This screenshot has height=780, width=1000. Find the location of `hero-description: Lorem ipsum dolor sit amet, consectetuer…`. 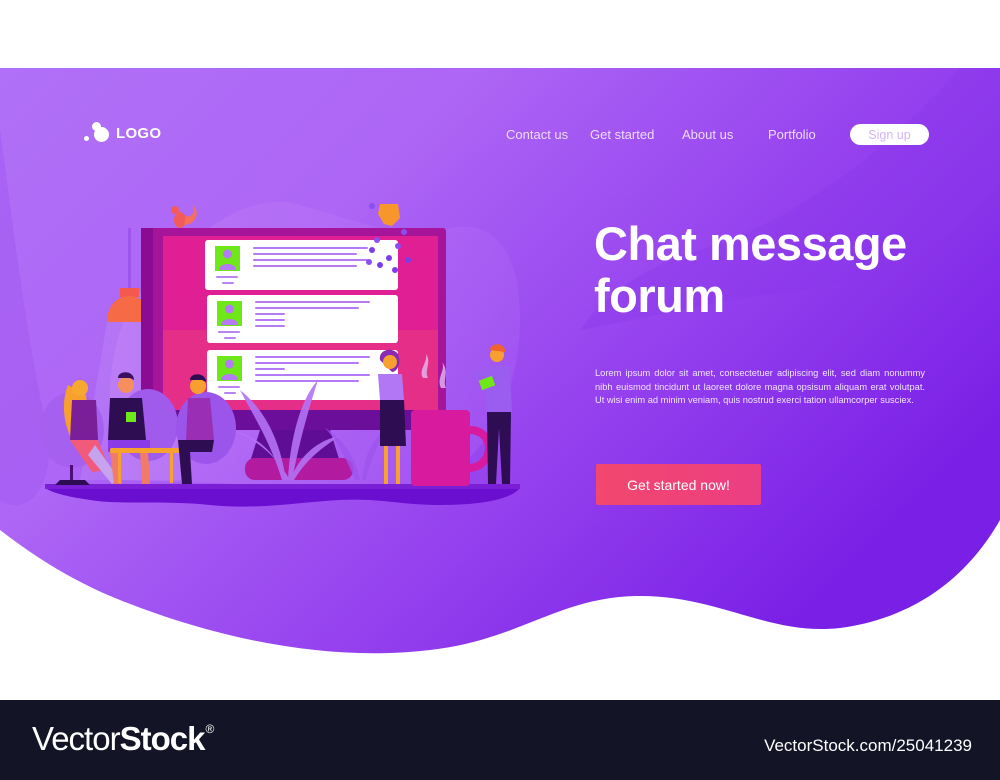

hero-description: Lorem ipsum dolor sit amet, consectetuer… is located at coordinates (760, 386).